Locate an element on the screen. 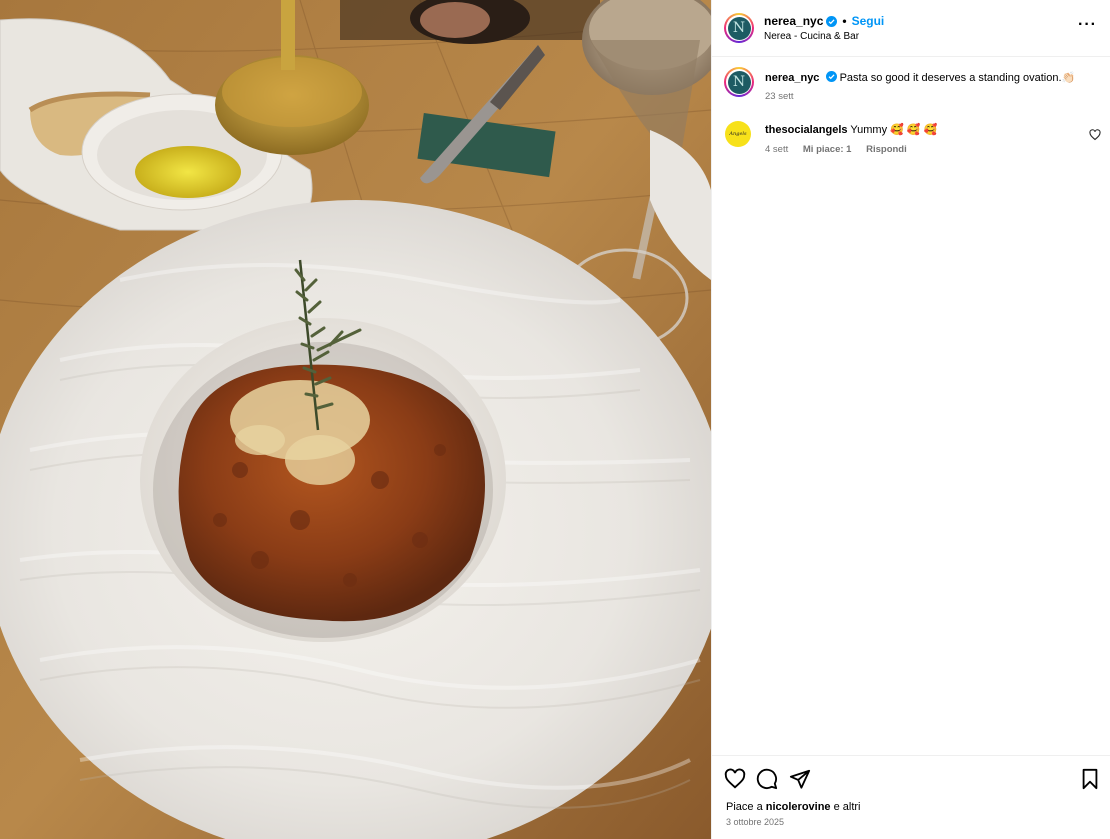 This screenshot has width=1110, height=839. comment-username: thesocialangels is located at coordinates (806, 130).